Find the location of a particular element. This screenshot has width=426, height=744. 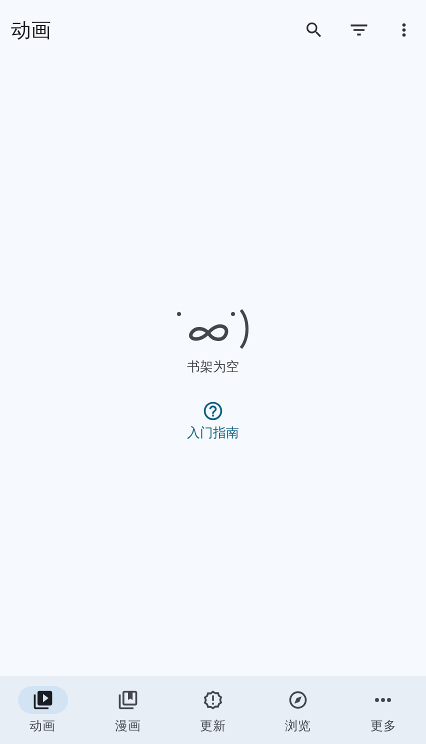

nav-tab: 漫画 is located at coordinates (127, 710).